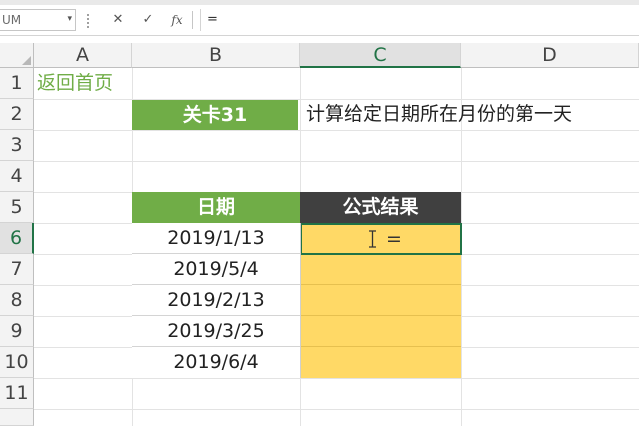 Image resolution: width=639 pixels, height=426 pixels. What do you see at coordinates (380, 207) in the screenshot?
I see `header-result: 公式结果` at bounding box center [380, 207].